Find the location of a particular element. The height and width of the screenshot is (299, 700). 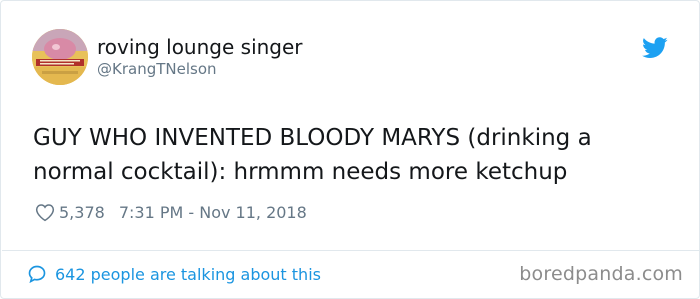

talking-text: 642 people are talking about this is located at coordinates (188, 274).